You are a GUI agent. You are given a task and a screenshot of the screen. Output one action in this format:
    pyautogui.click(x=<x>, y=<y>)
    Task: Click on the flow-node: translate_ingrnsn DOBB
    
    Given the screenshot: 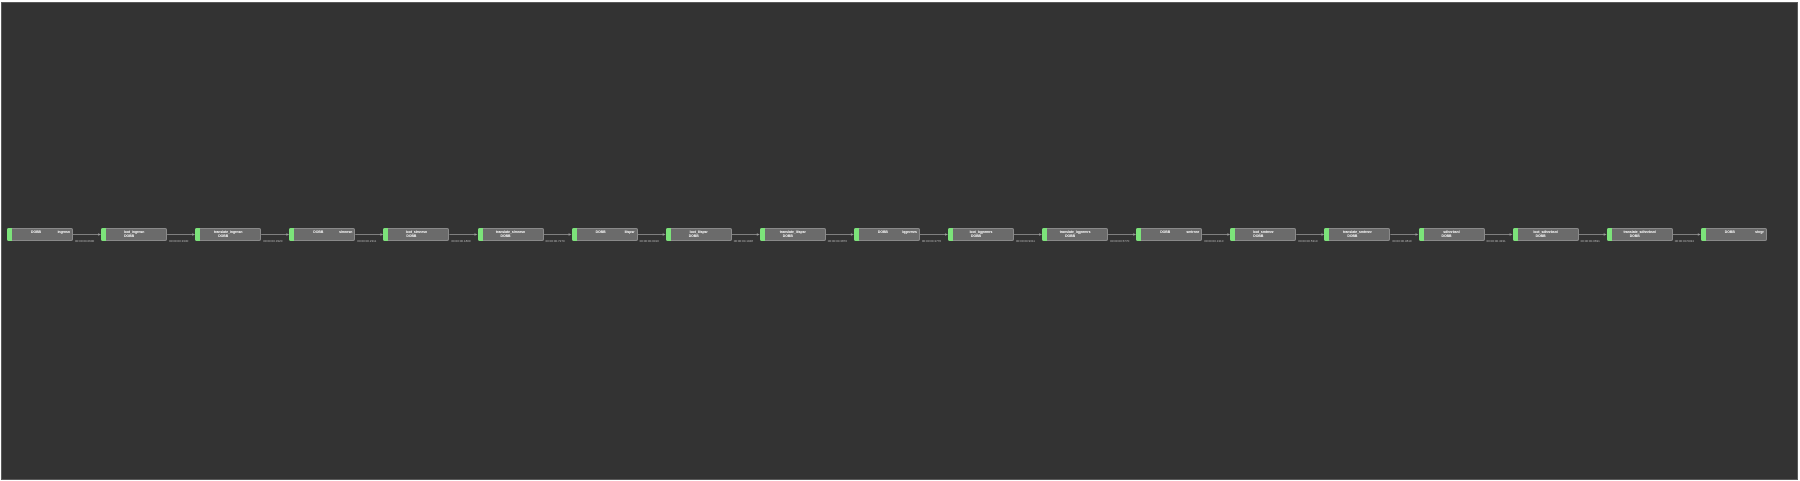 What is the action you would take?
    pyautogui.click(x=228, y=234)
    